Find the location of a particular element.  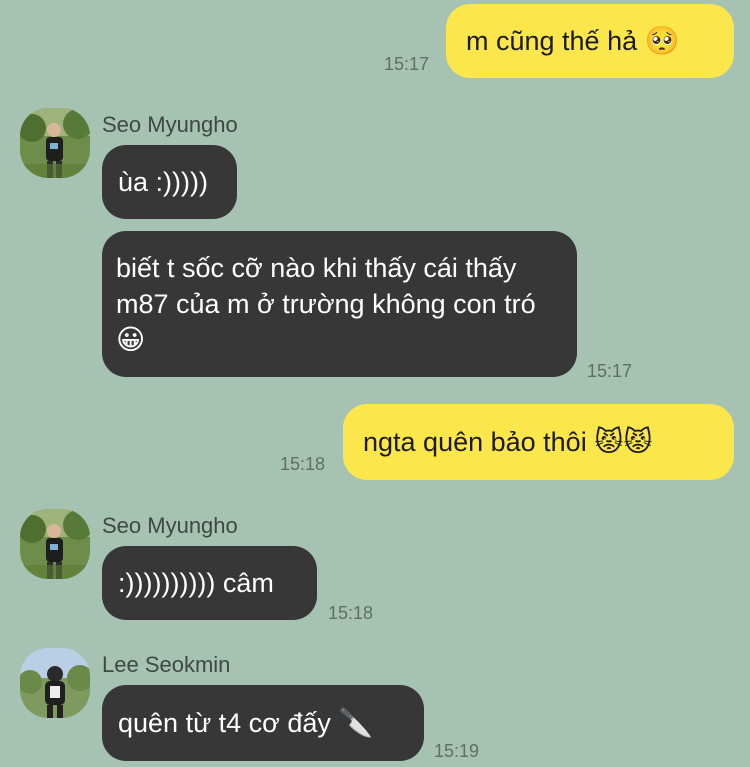

message-time: 15:19 is located at coordinates (457, 751).